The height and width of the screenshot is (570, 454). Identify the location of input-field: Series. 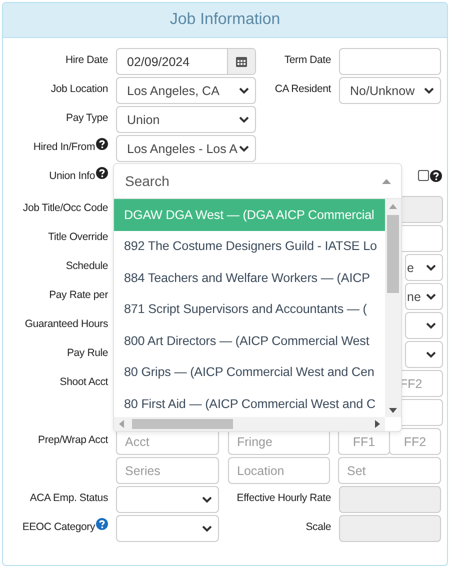
(167, 470).